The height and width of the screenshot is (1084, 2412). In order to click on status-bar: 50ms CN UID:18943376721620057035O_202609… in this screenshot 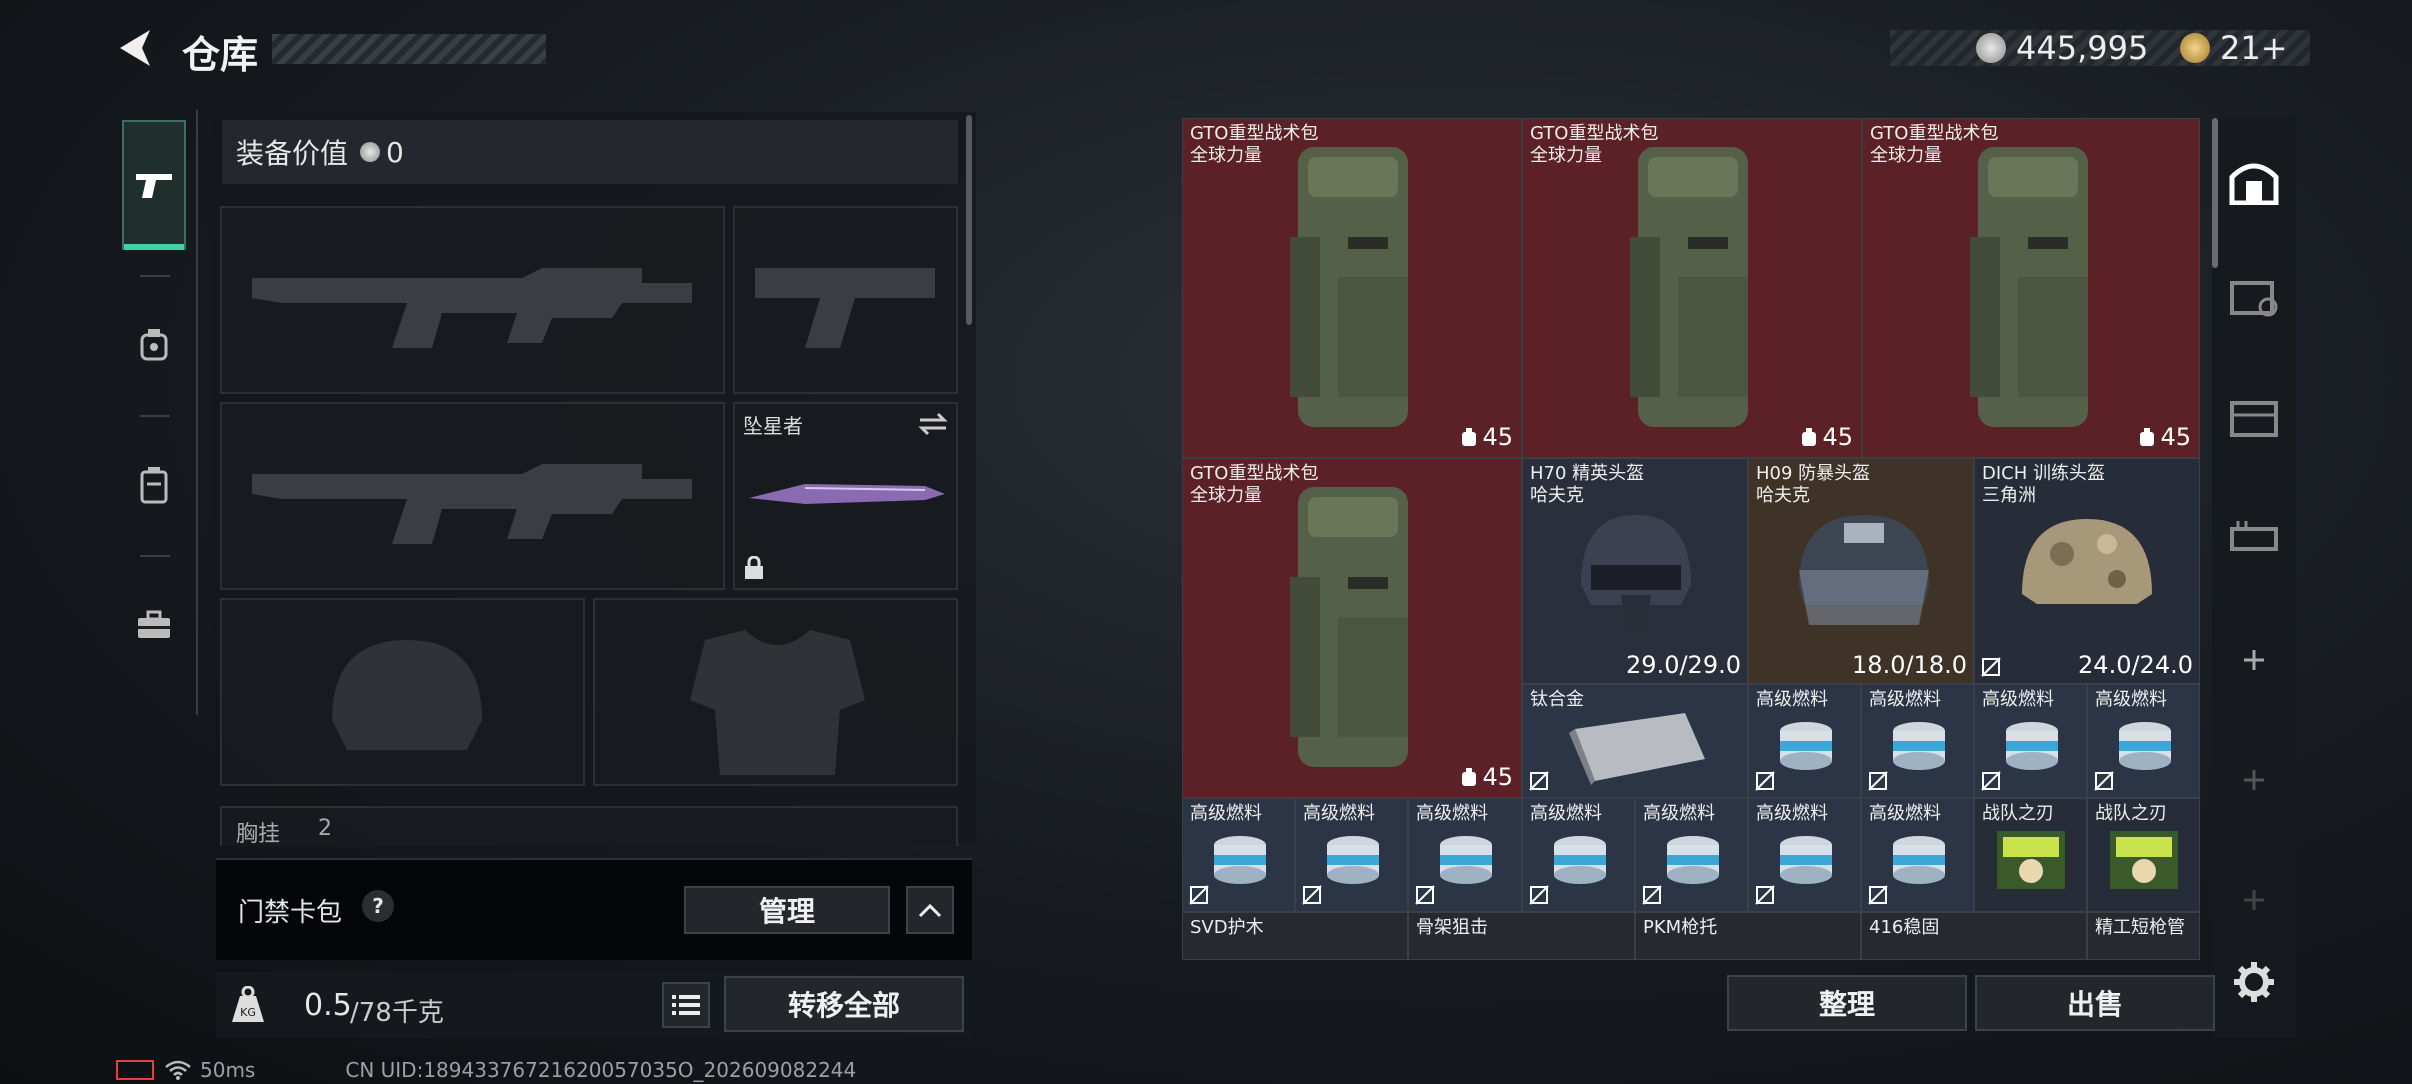, I will do `click(486, 1070)`.